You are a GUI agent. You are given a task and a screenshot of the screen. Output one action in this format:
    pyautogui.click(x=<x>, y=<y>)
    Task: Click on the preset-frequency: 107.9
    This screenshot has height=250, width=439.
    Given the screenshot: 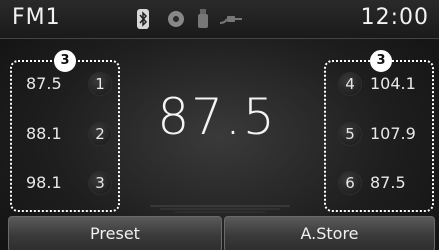 What is the action you would take?
    pyautogui.click(x=393, y=133)
    